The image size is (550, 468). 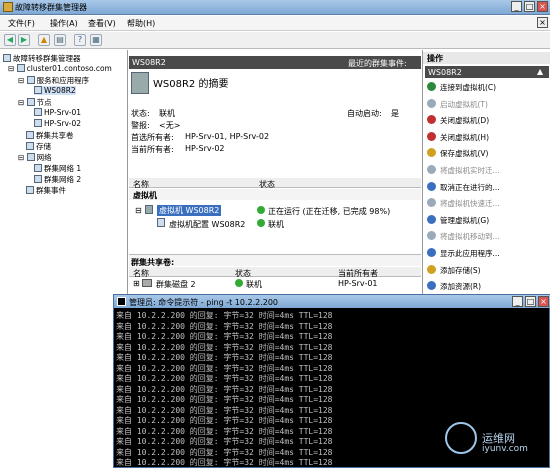 I want to click on cluster-icon, so click(x=20, y=68).